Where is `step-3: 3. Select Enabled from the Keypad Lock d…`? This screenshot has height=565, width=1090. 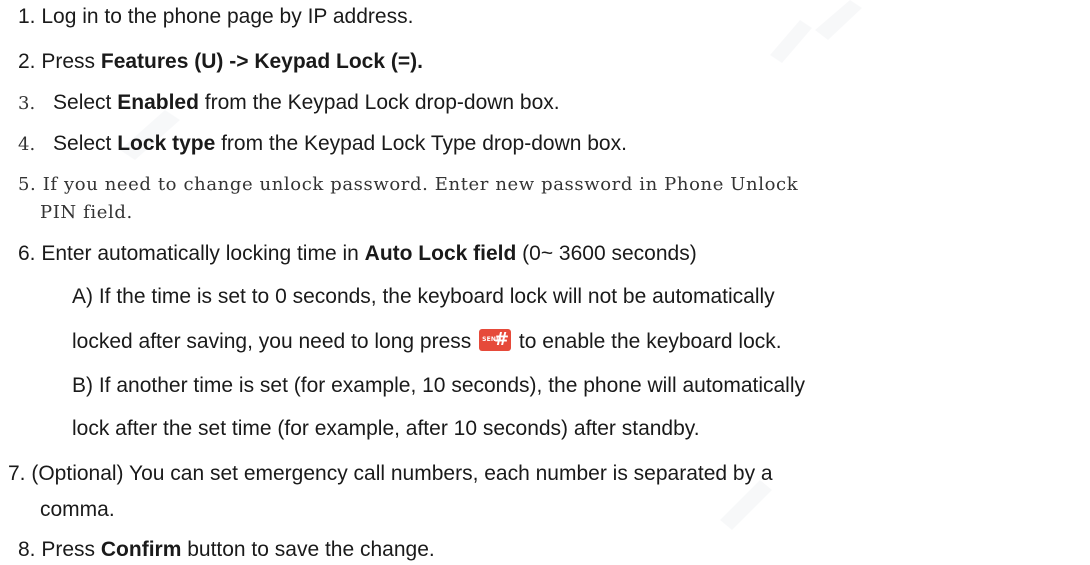
step-3: 3. Select Enabled from the Keypad Lock d… is located at coordinates (289, 103).